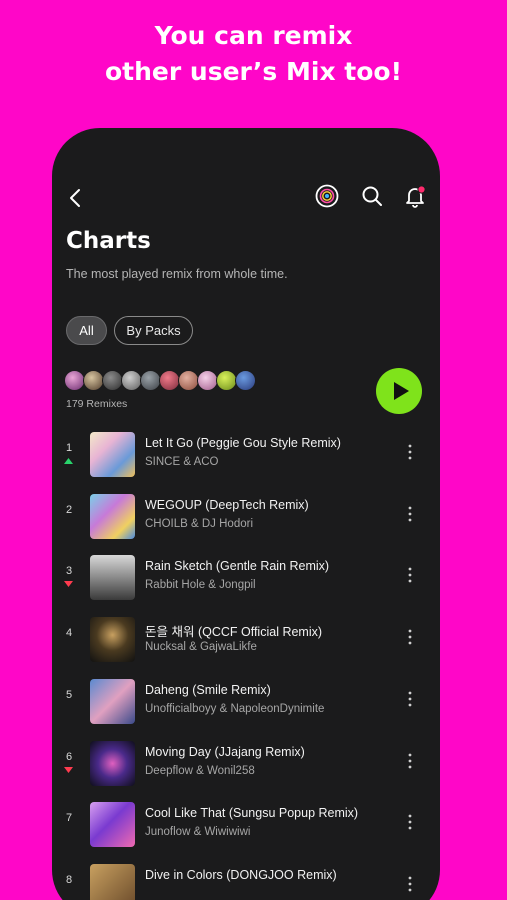 This screenshot has width=507, height=900. What do you see at coordinates (69, 756) in the screenshot?
I see `track-rank: 6` at bounding box center [69, 756].